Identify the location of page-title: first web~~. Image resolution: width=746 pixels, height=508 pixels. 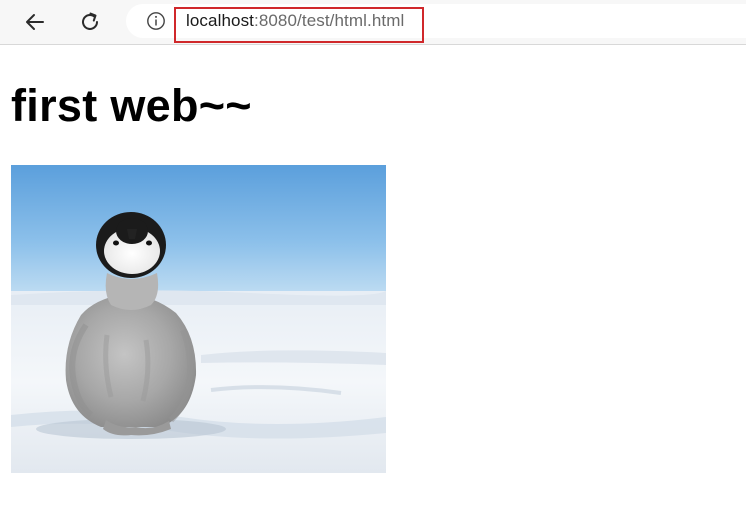
(131, 105).